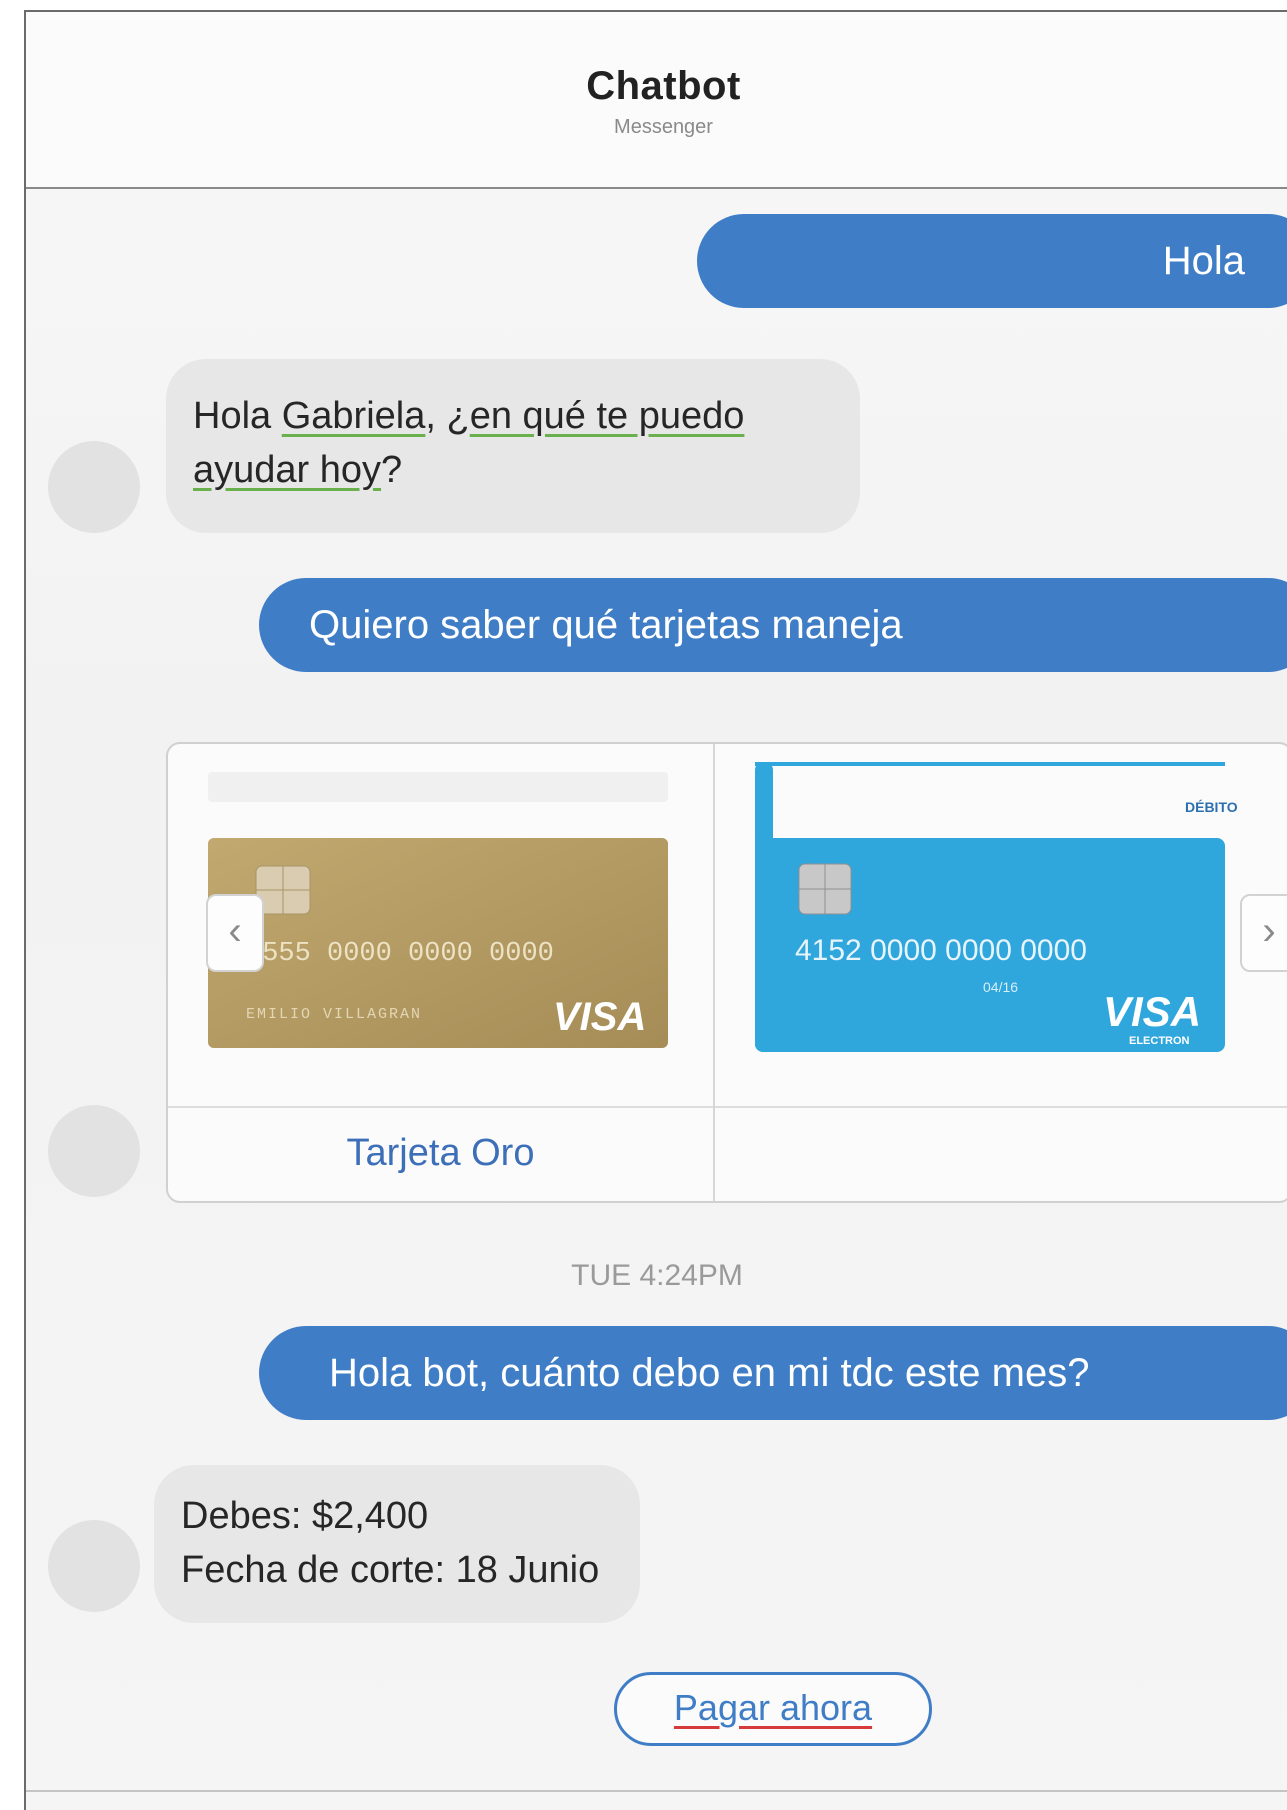  What do you see at coordinates (469, 416) in the screenshot?
I see `message-text-line: Hola Gabriela, ¿en qué te puedo` at bounding box center [469, 416].